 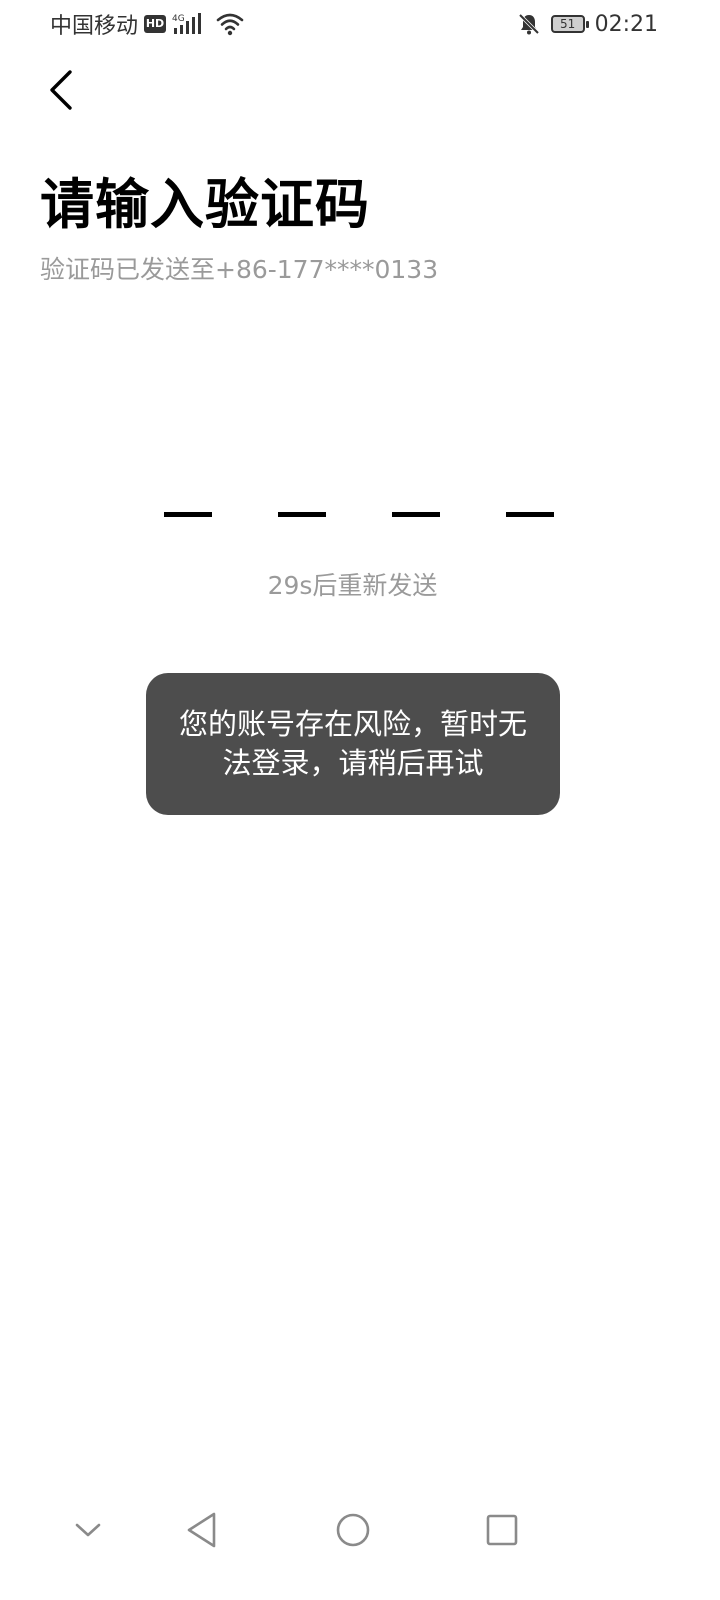 I want to click on status-left: 中国移动 HD 4G, so click(x=147, y=24).